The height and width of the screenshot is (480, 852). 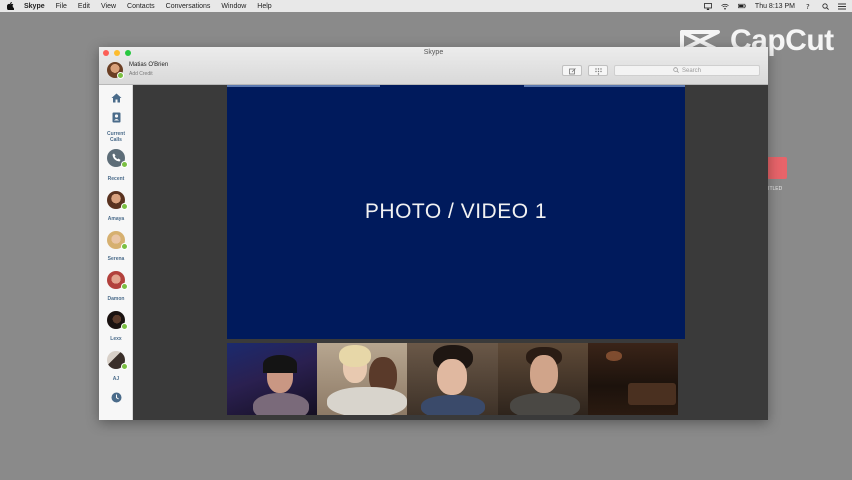 I want to click on home-icon, so click(x=116, y=98).